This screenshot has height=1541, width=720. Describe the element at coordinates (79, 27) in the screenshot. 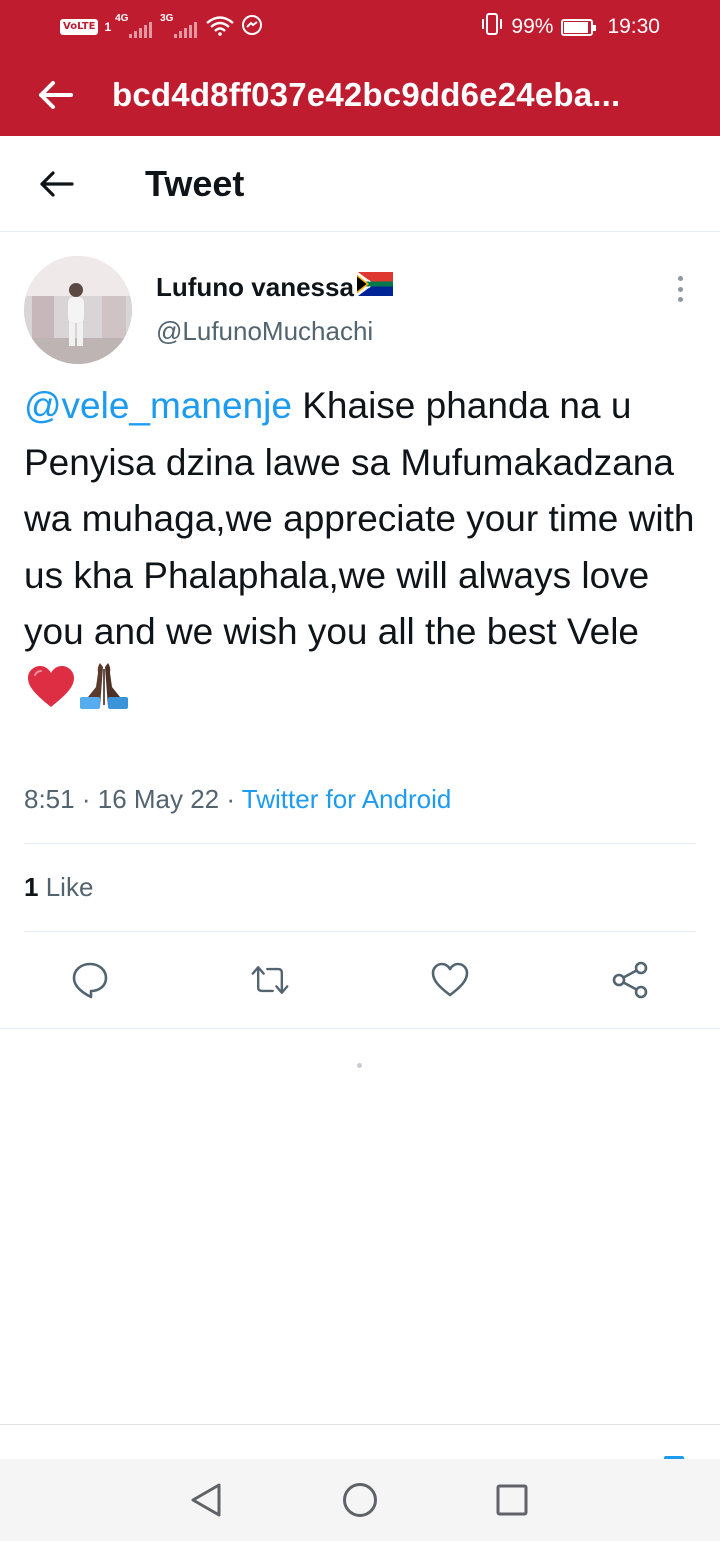

I see `volte-badge: VoLTE` at that location.